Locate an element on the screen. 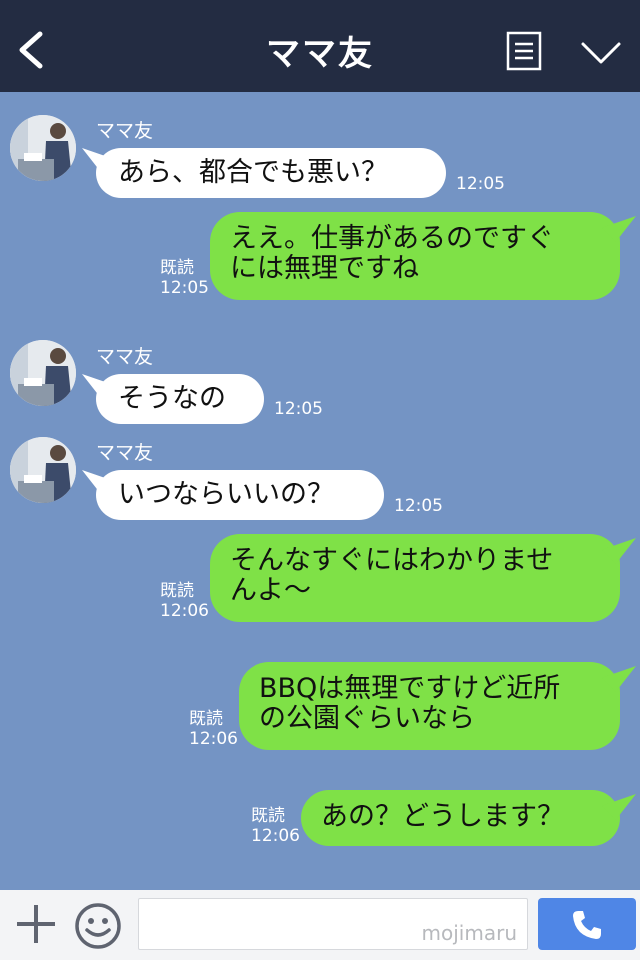  smiley-icon is located at coordinates (98, 926).